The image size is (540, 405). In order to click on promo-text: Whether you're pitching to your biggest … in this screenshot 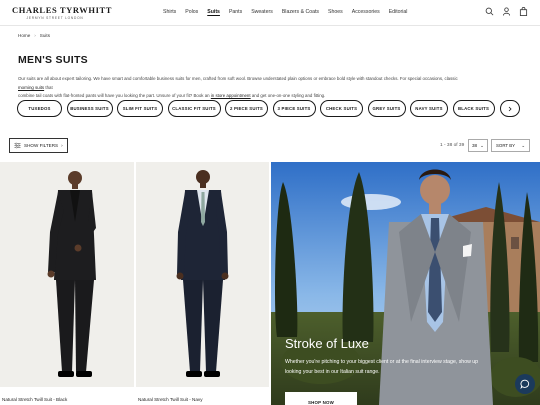, I will do `click(382, 367)`.